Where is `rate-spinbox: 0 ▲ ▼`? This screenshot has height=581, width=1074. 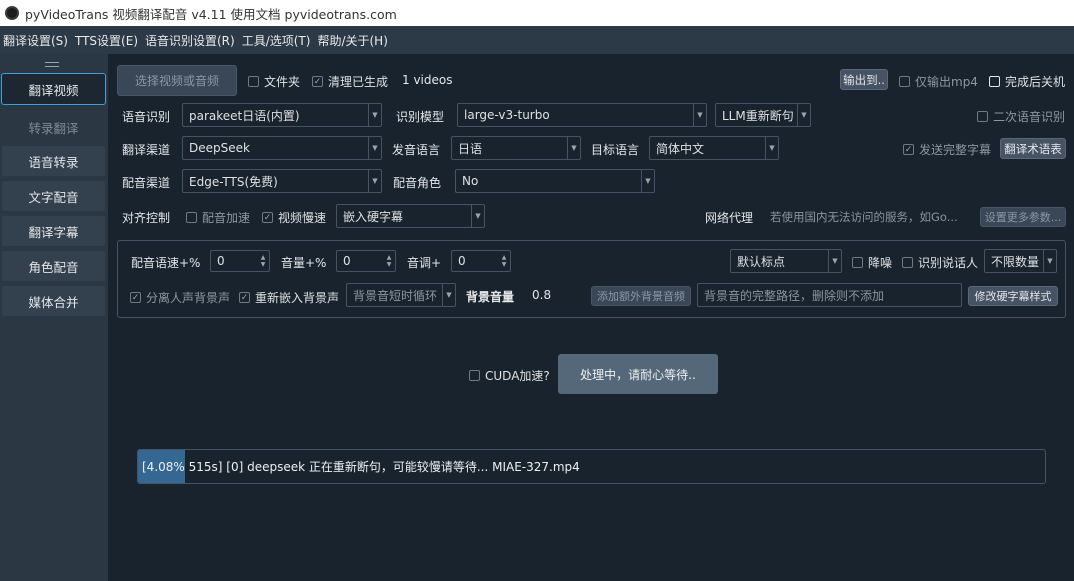 rate-spinbox: 0 ▲ ▼ is located at coordinates (240, 261).